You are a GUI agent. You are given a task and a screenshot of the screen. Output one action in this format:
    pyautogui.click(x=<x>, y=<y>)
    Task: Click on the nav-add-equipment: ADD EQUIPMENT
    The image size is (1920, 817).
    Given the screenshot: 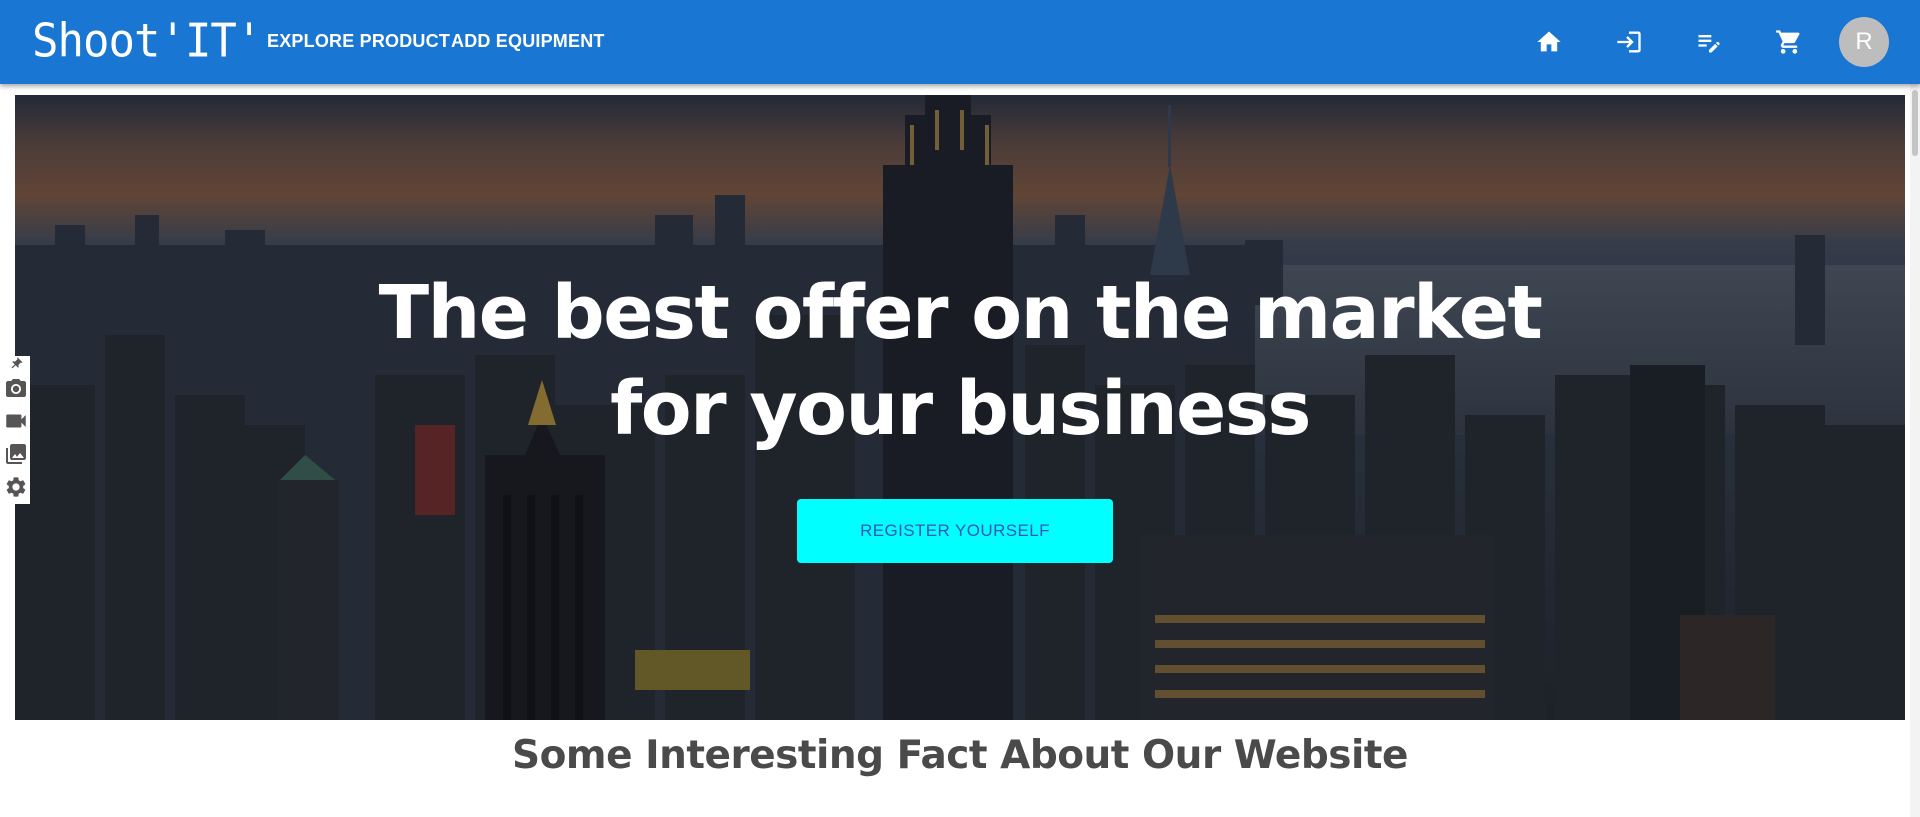 What is the action you would take?
    pyautogui.click(x=528, y=41)
    